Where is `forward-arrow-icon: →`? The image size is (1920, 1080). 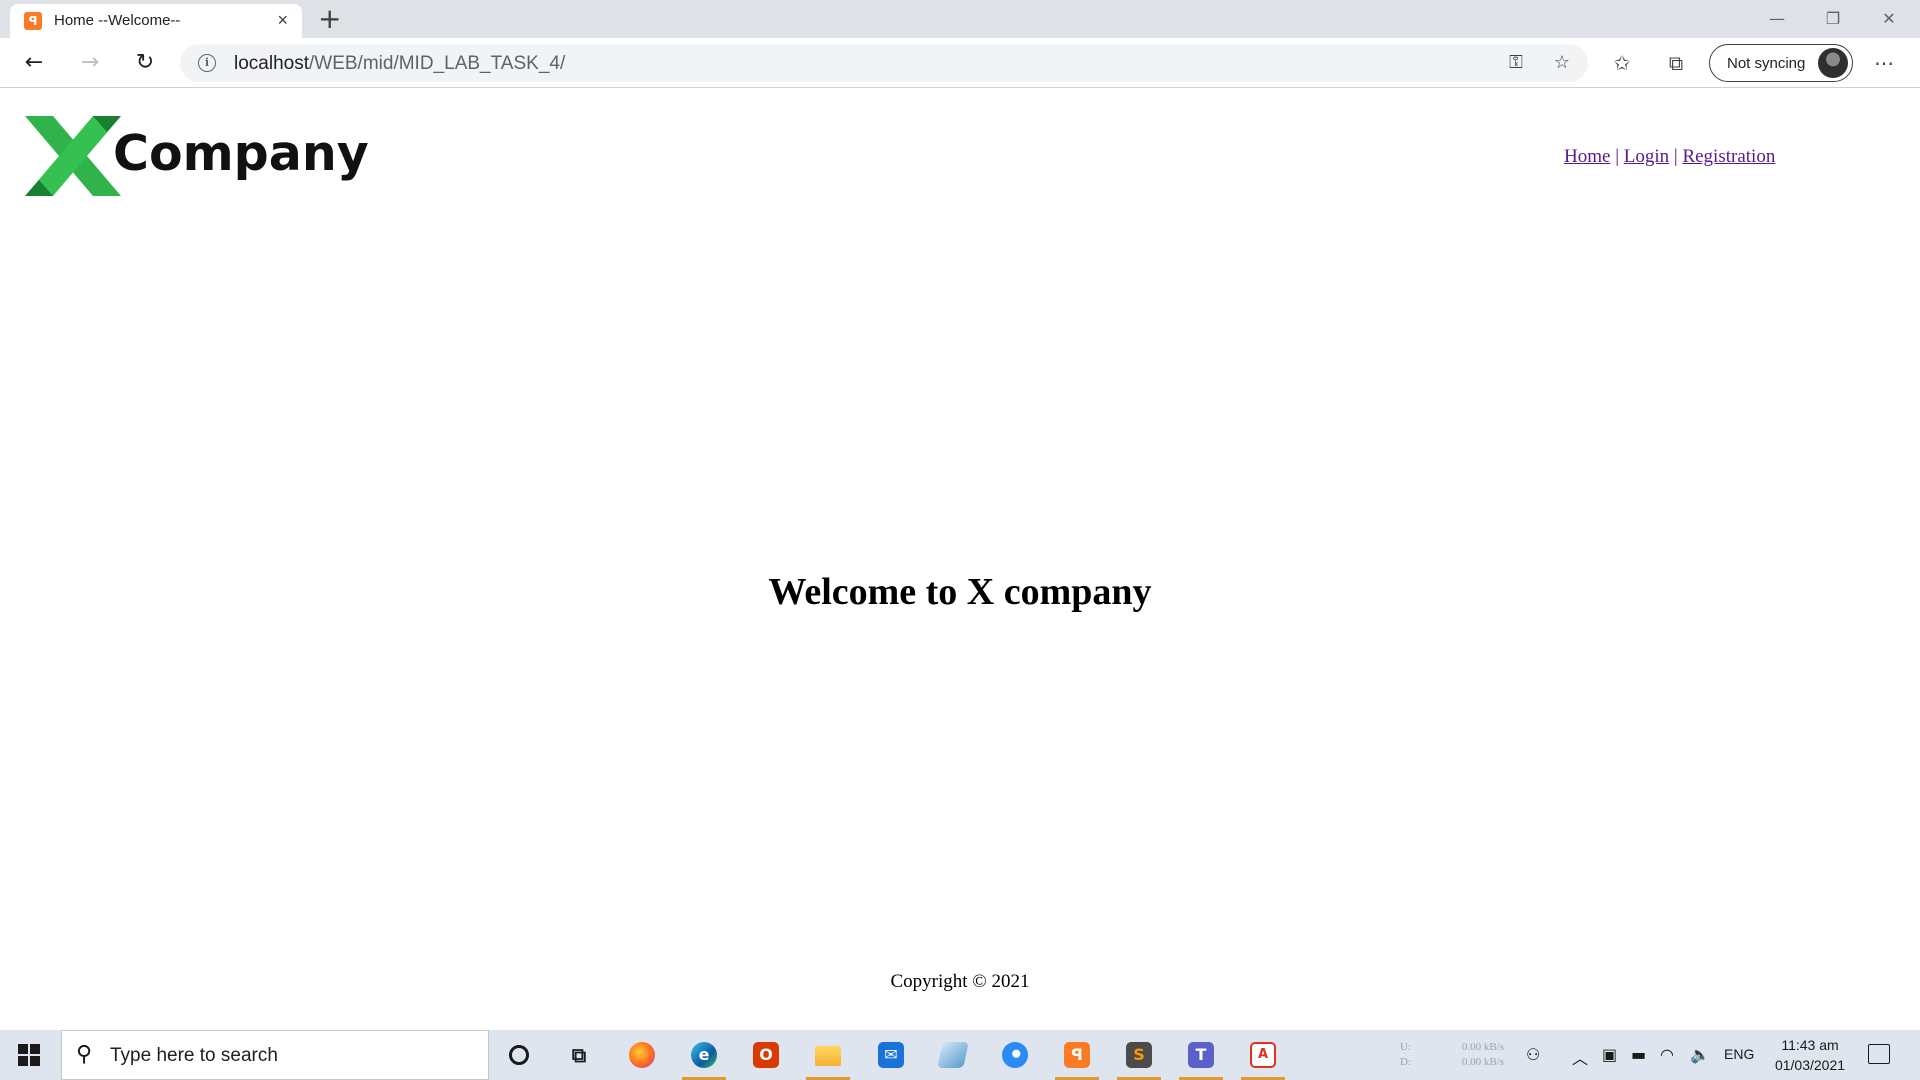 forward-arrow-icon: → is located at coordinates (90, 63).